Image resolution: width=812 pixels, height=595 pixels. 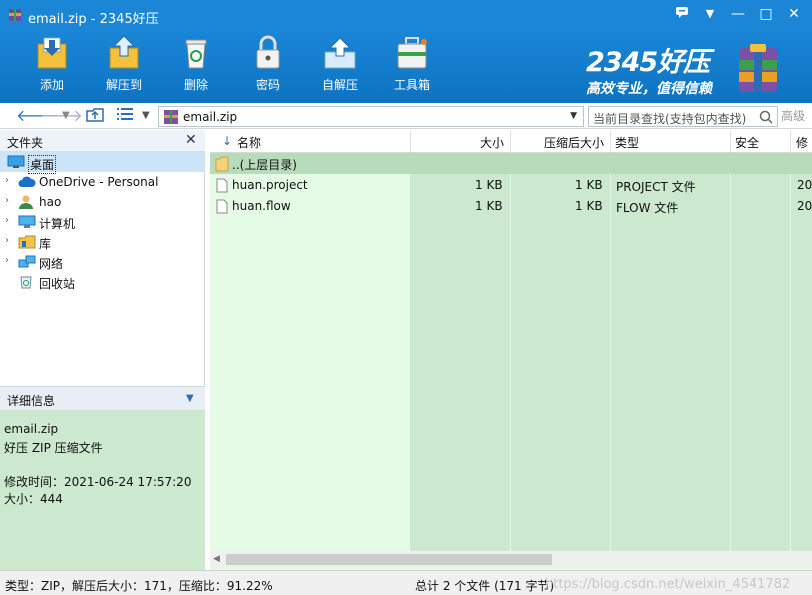 I want to click on tree-item-desktop: 桌面, so click(x=102, y=163).